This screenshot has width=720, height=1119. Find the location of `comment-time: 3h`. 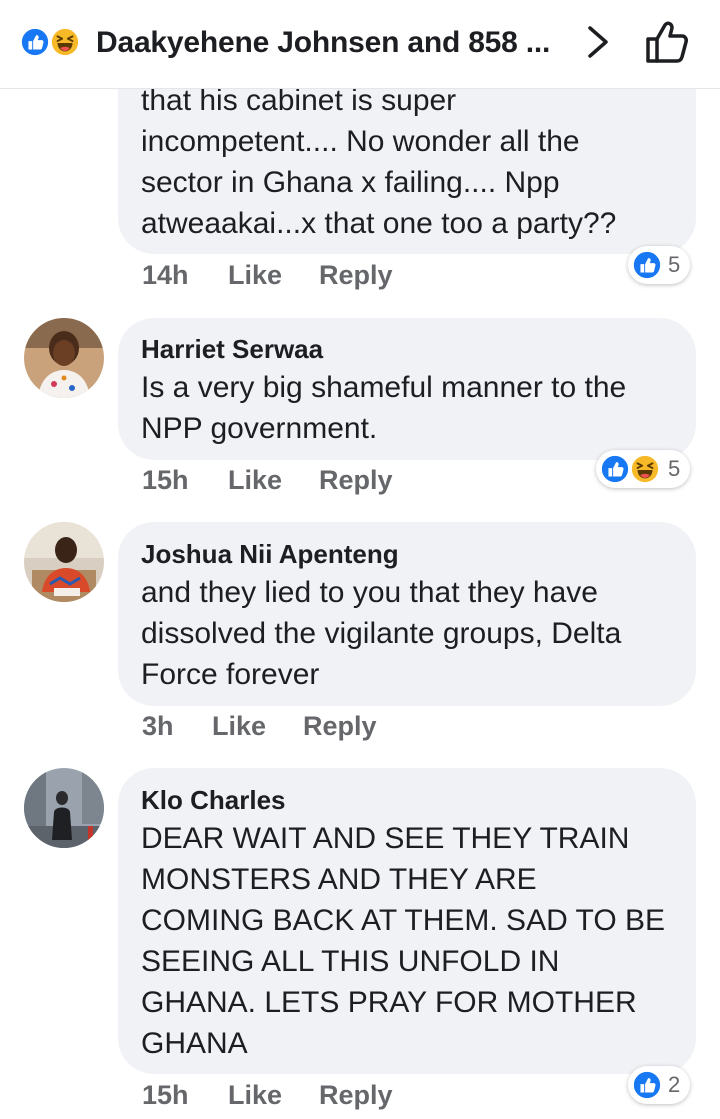

comment-time: 3h is located at coordinates (158, 726).